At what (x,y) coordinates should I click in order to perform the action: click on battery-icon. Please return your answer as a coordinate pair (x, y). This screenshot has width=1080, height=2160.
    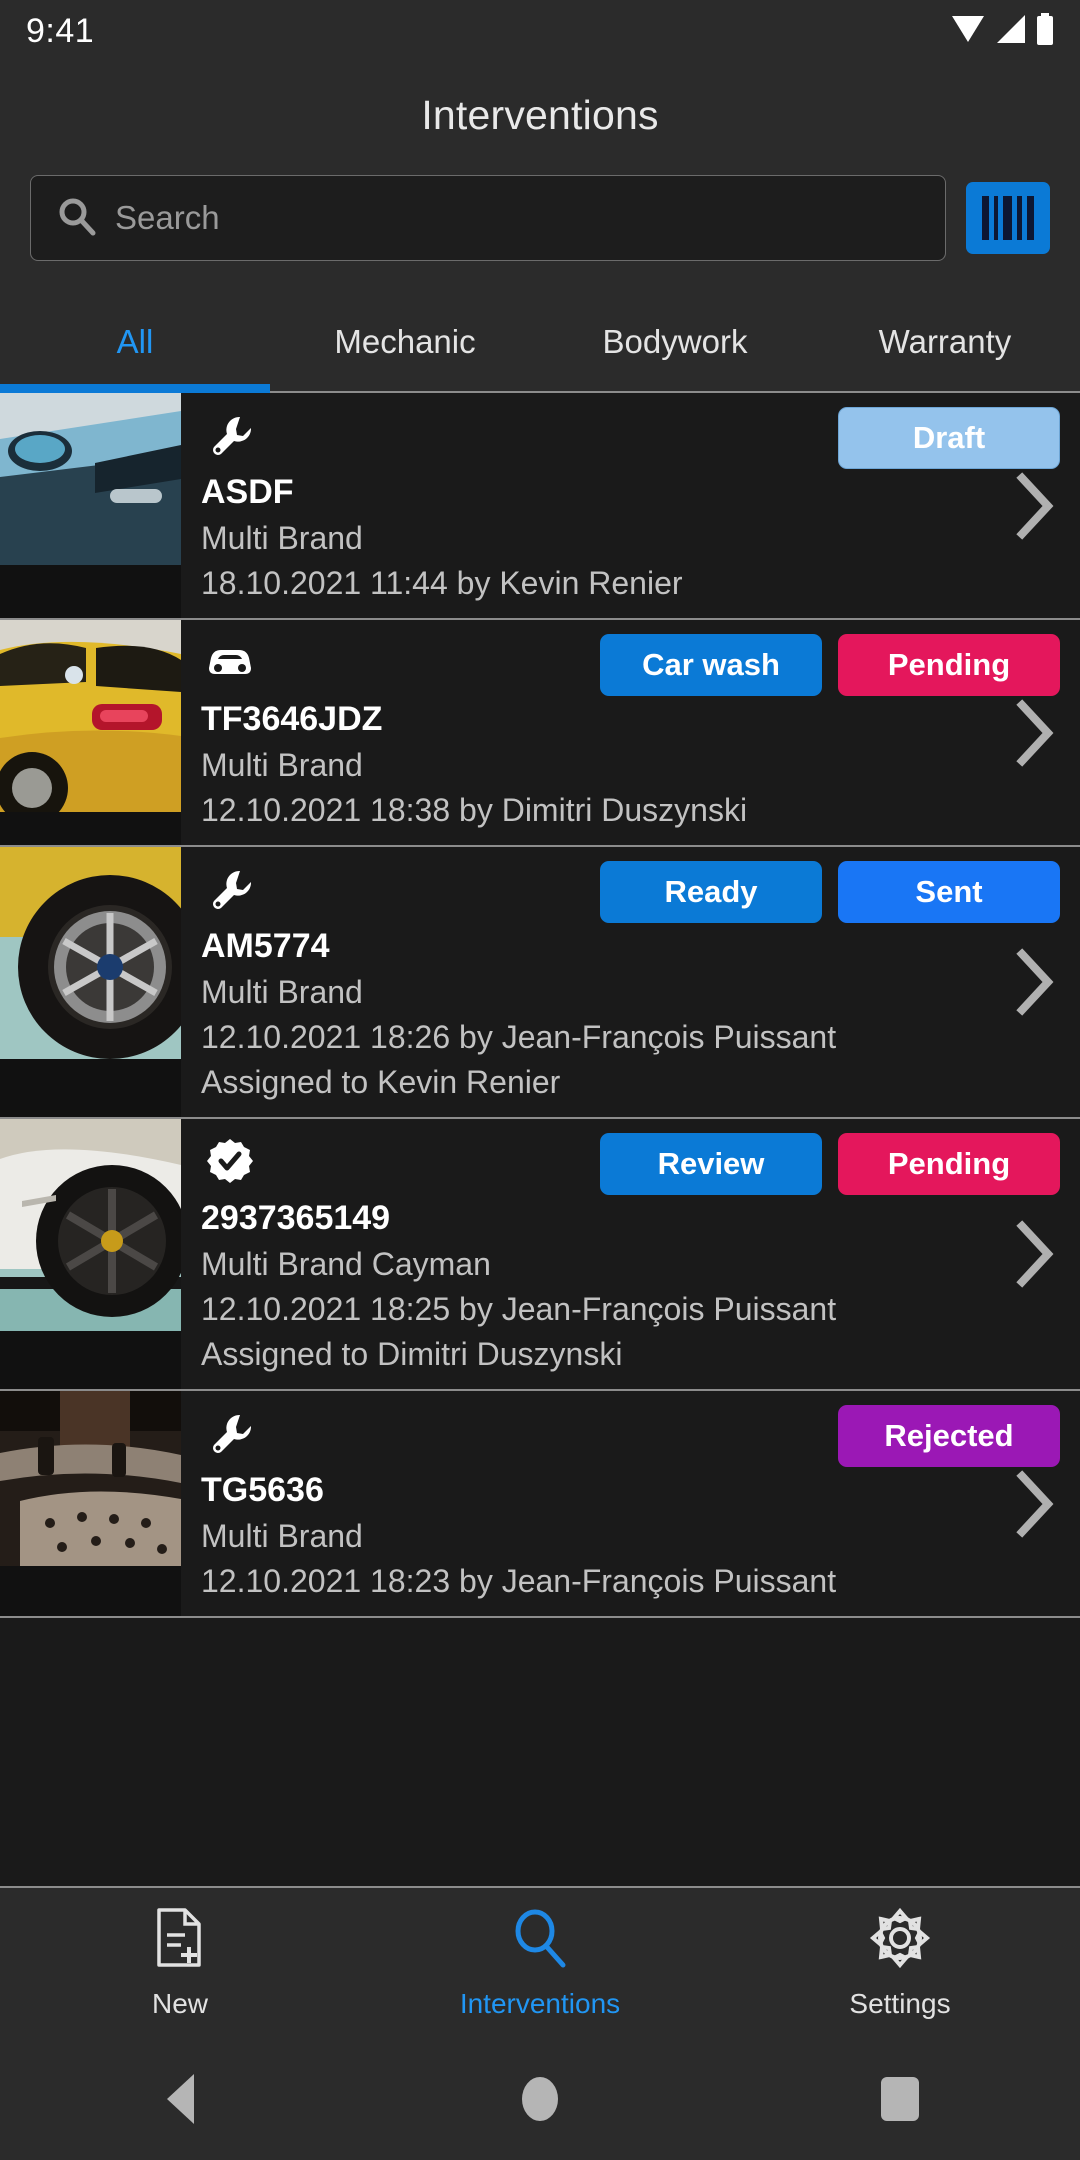
    Looking at the image, I should click on (1045, 31).